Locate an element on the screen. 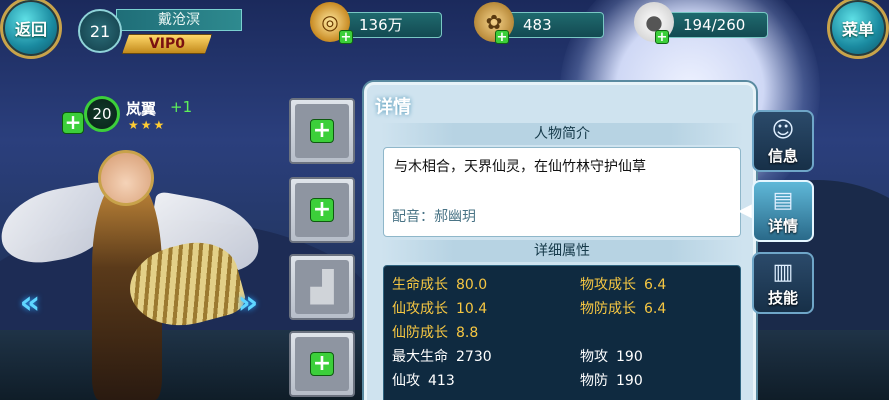  equip-slot-accessory: + is located at coordinates (322, 364).